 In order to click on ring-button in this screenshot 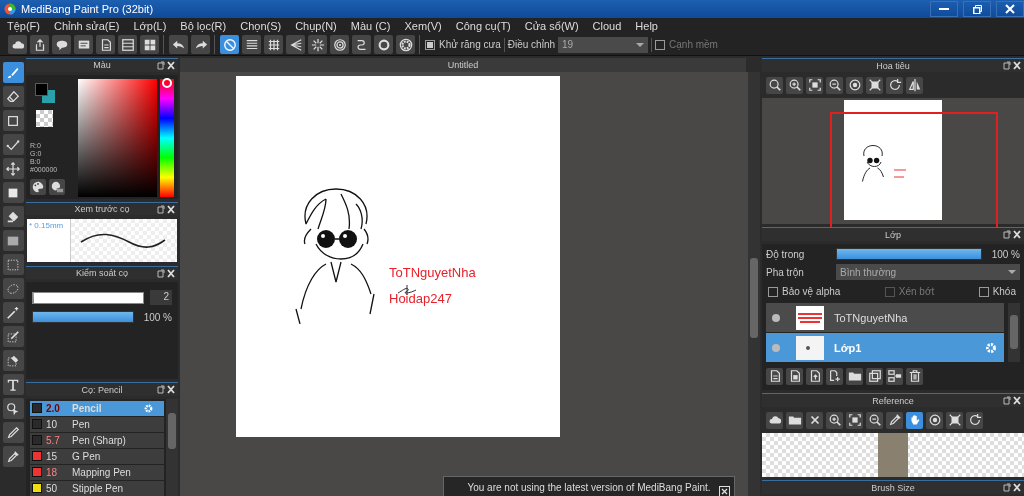, I will do `click(383, 44)`.